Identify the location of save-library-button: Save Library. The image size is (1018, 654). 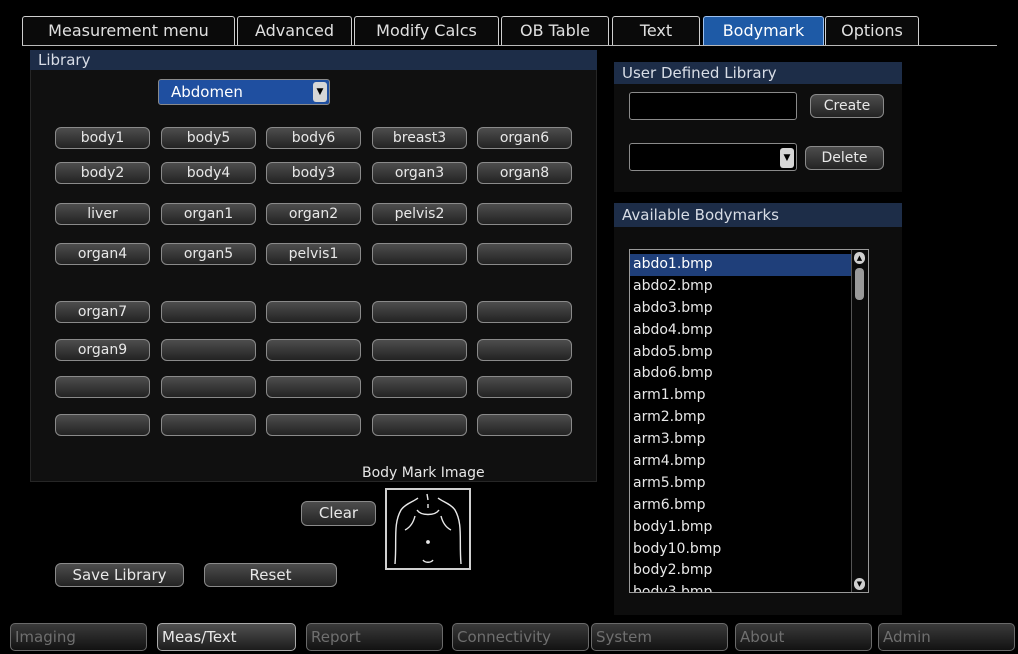
(119, 575).